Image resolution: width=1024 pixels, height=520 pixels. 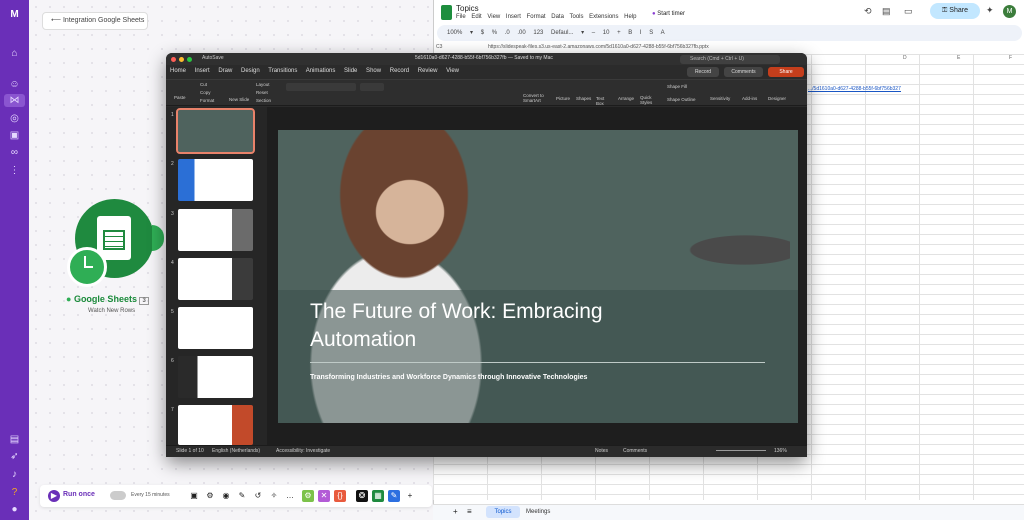 What do you see at coordinates (490, 326) in the screenshot?
I see `slide-title: The Future of Work: Embracing Automation` at bounding box center [490, 326].